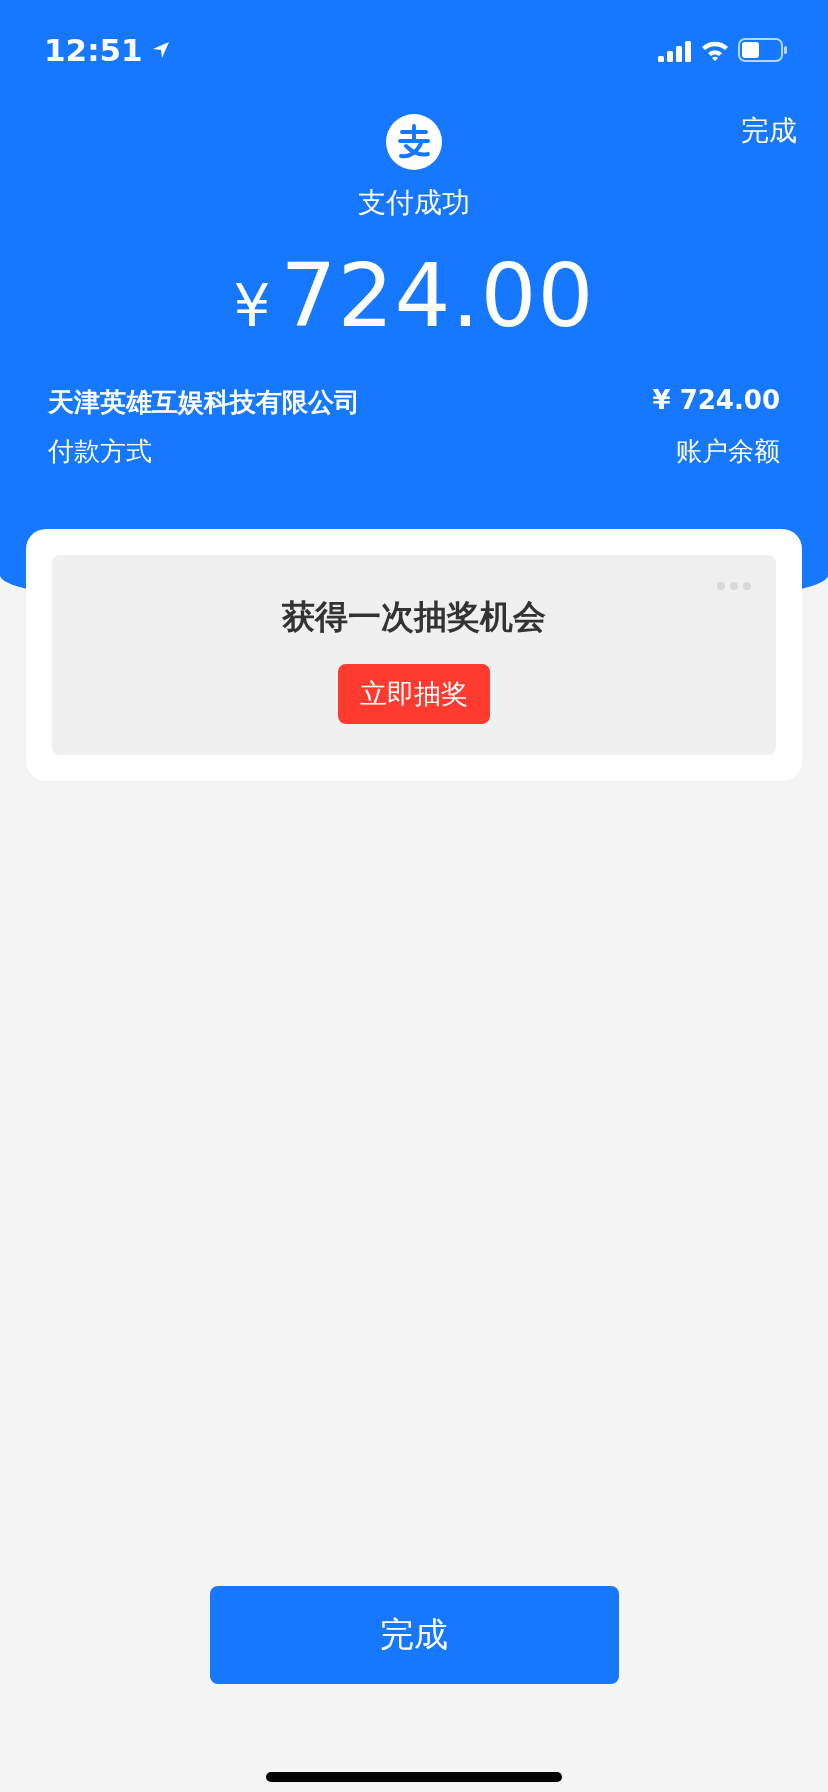 The image size is (828, 1792). Describe the element at coordinates (100, 451) in the screenshot. I see `detail-label: 付款方式` at that location.